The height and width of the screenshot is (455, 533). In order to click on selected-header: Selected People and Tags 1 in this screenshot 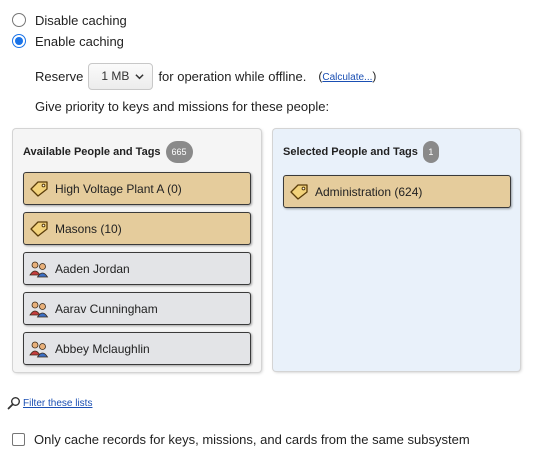, I will do `click(361, 152)`.